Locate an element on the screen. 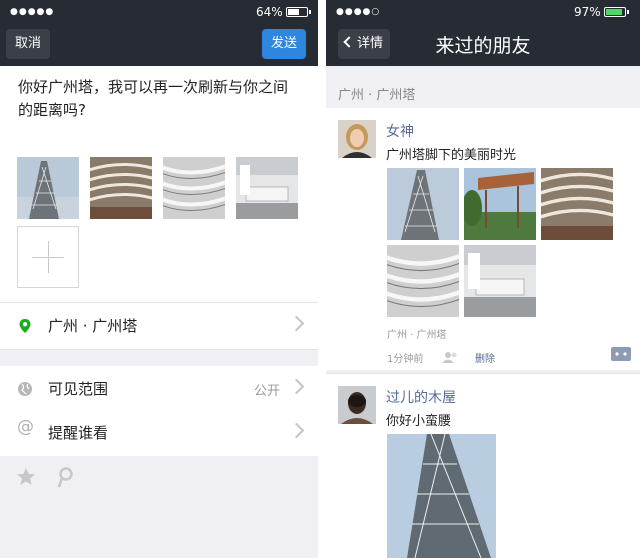  post-author: 过儿的木屋 is located at coordinates (421, 397).